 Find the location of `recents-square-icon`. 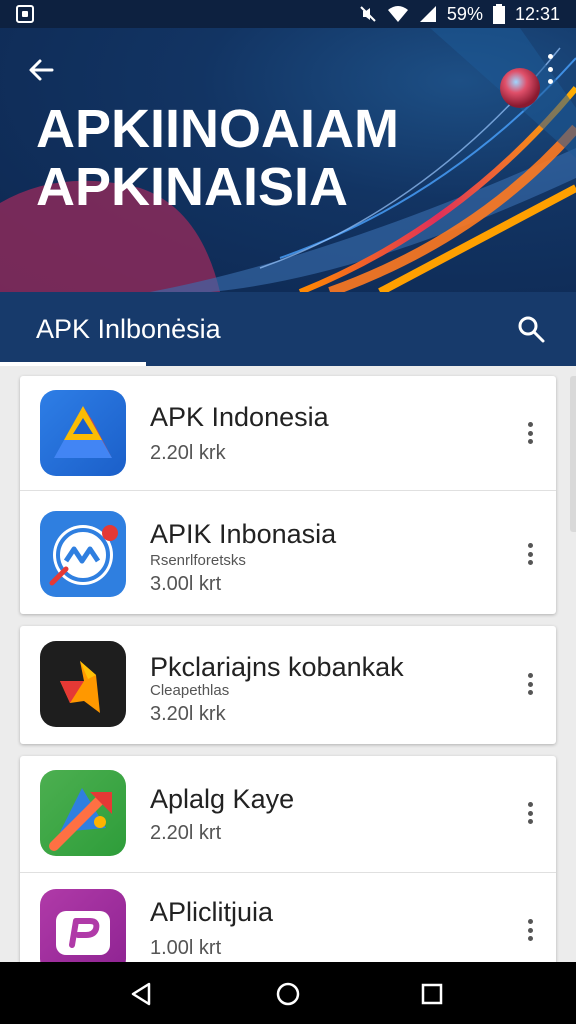

recents-square-icon is located at coordinates (432, 994).